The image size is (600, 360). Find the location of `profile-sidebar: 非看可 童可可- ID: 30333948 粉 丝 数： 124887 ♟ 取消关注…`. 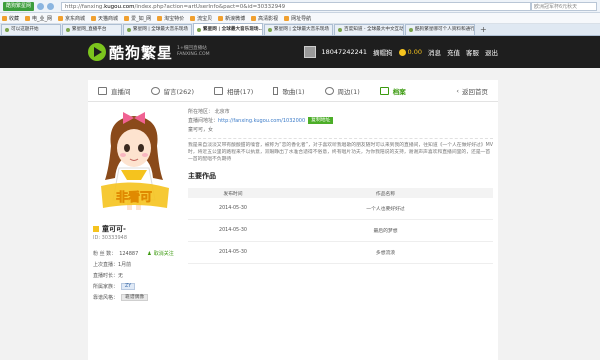

profile-sidebar: 非看可 童可可- ID: 30333948 粉 丝 数： 124887 ♟ 取消关注… is located at coordinates (133, 233).